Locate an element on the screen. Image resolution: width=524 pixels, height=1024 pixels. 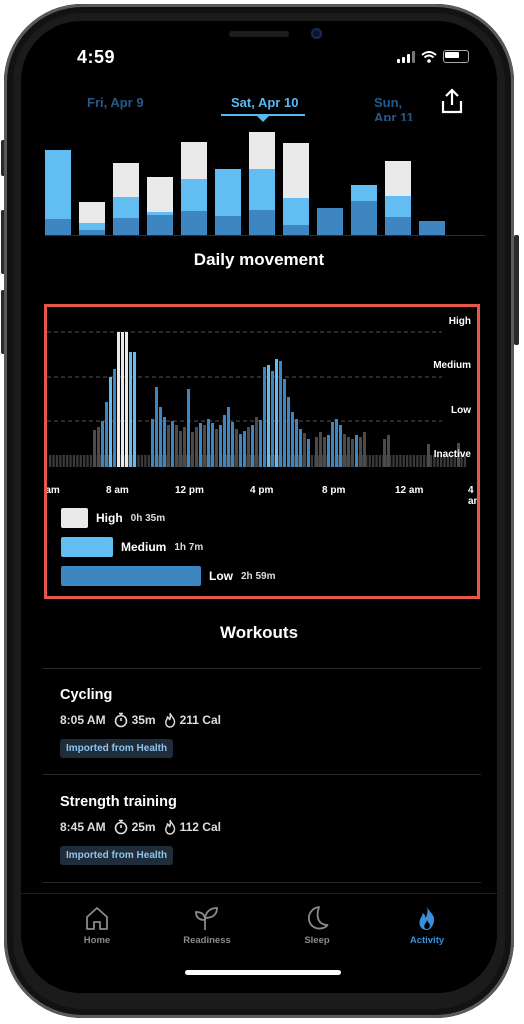
stopwatch-icon is located at coordinates (120, 720).